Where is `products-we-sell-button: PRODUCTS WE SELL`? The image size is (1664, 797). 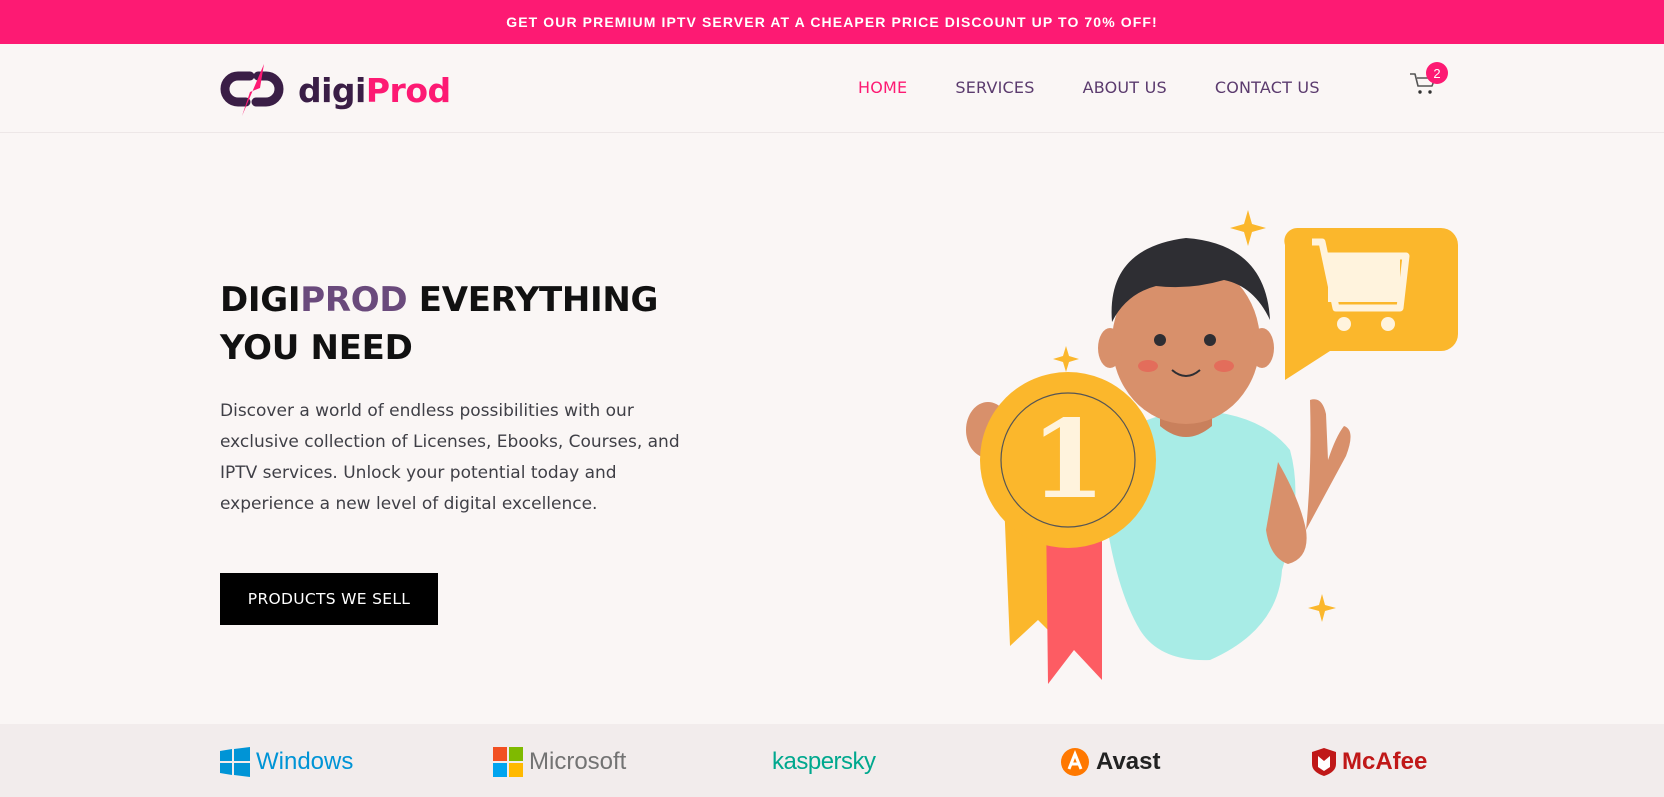 products-we-sell-button: PRODUCTS WE SELL is located at coordinates (329, 599).